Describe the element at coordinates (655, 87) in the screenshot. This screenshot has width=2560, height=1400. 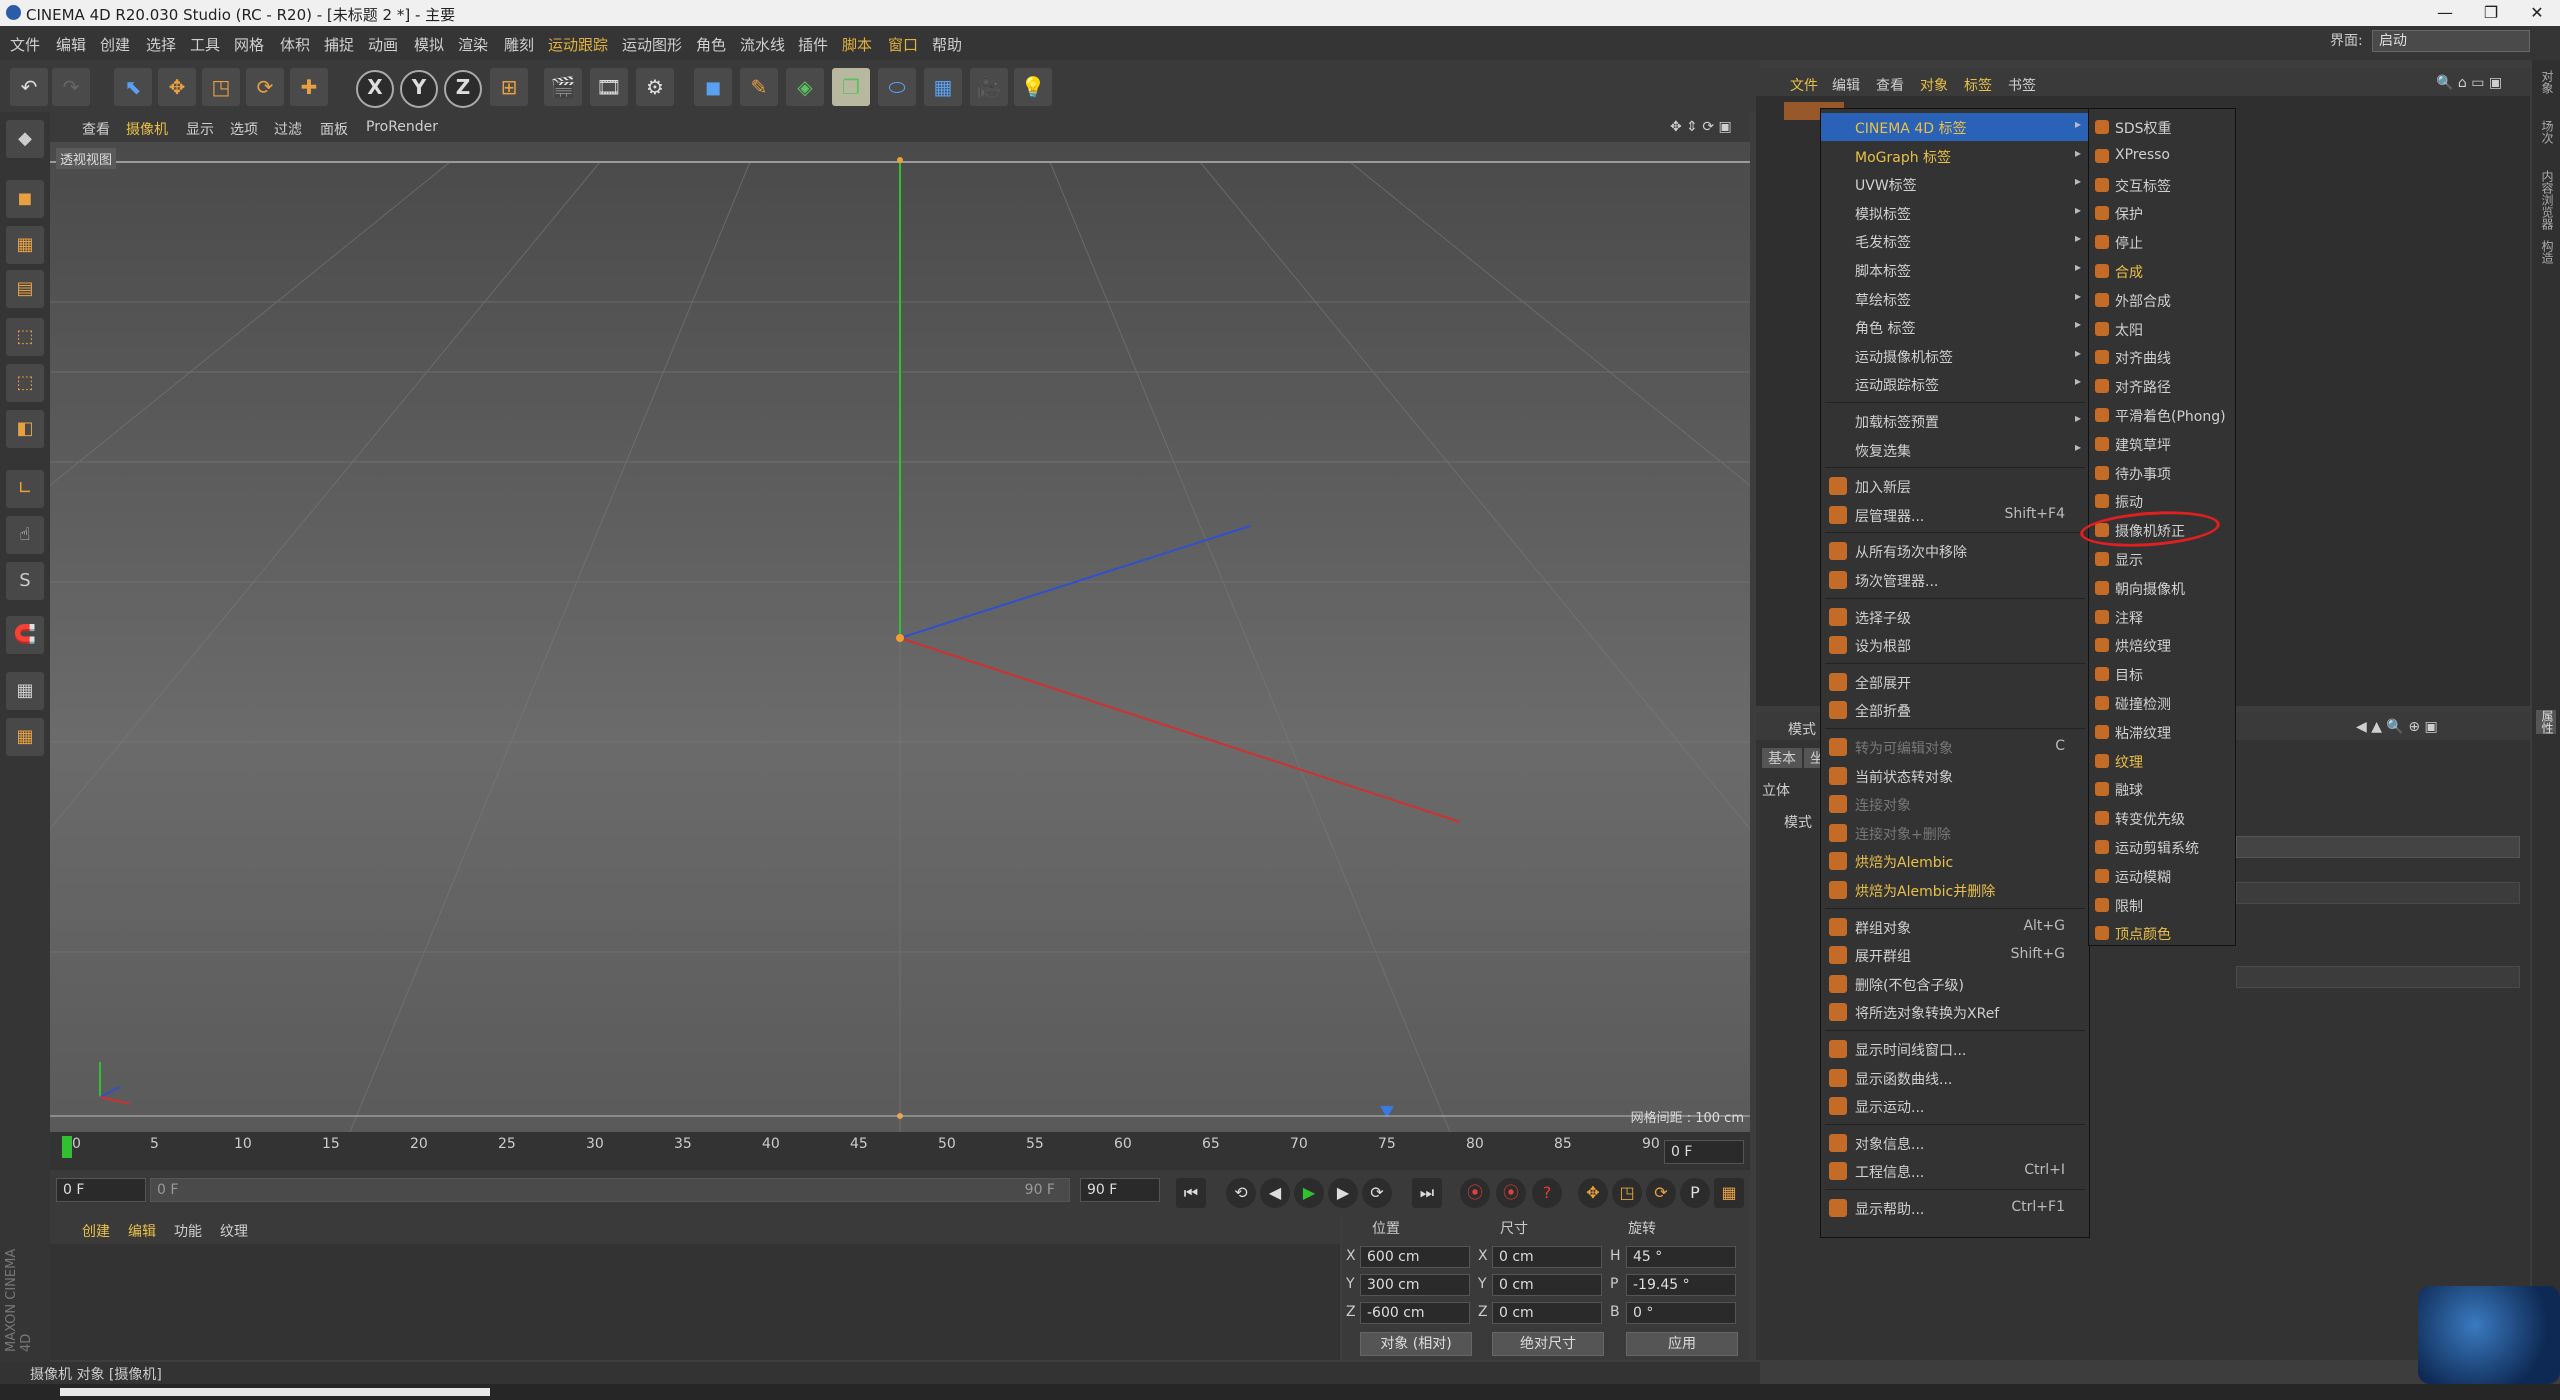
I see `render-settings-icon: ⚙` at that location.